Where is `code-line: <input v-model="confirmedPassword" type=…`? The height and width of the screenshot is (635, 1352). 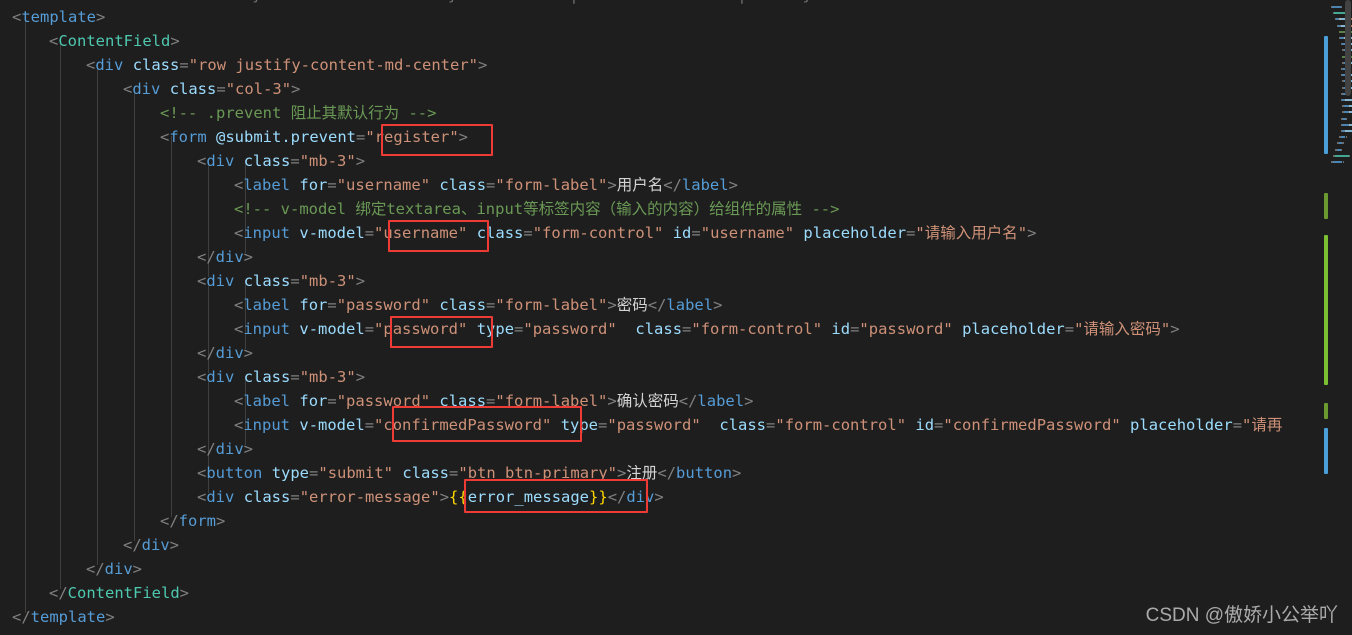 code-line: <input v-model="confirmedPassword" type=… is located at coordinates (758, 425).